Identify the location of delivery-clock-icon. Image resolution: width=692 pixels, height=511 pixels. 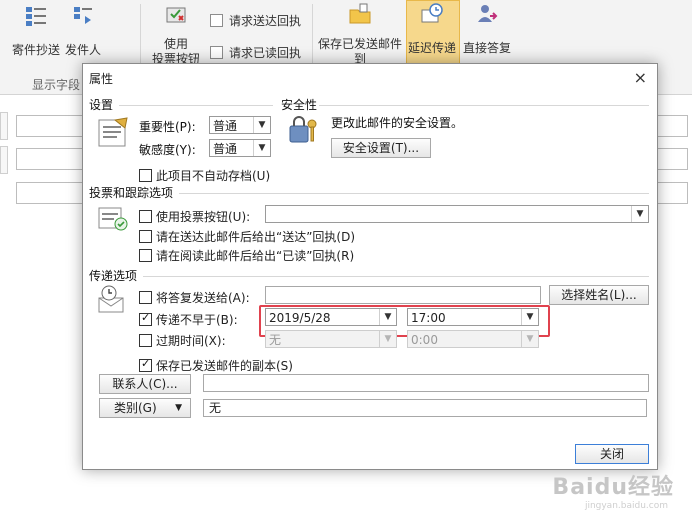
(111, 299).